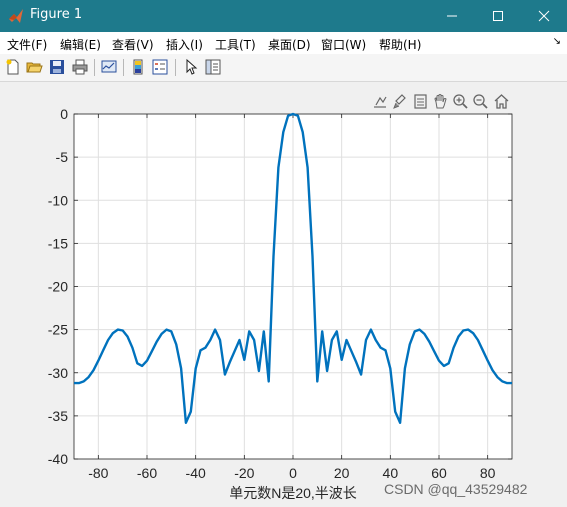 The width and height of the screenshot is (567, 507). What do you see at coordinates (456, 489) in the screenshot?
I see `watermark-text: CSDN @qq_43529482` at bounding box center [456, 489].